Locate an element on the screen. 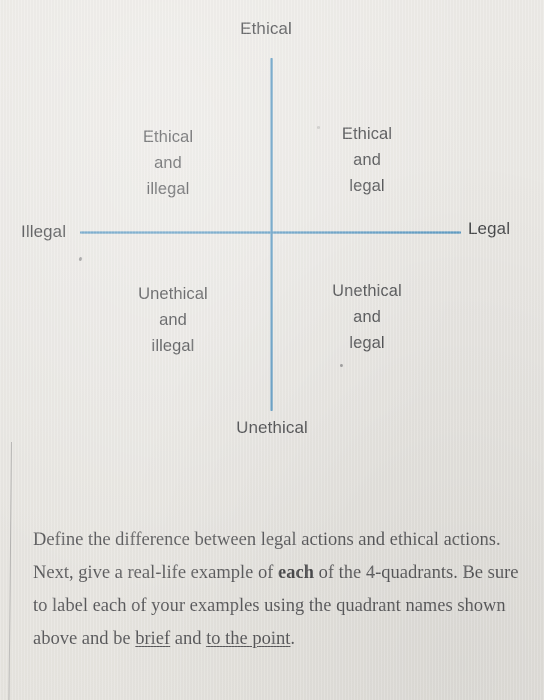 This screenshot has width=544, height=700. quadrant-label-ethical-and-illegal: Ethical and illegal is located at coordinates (168, 163).